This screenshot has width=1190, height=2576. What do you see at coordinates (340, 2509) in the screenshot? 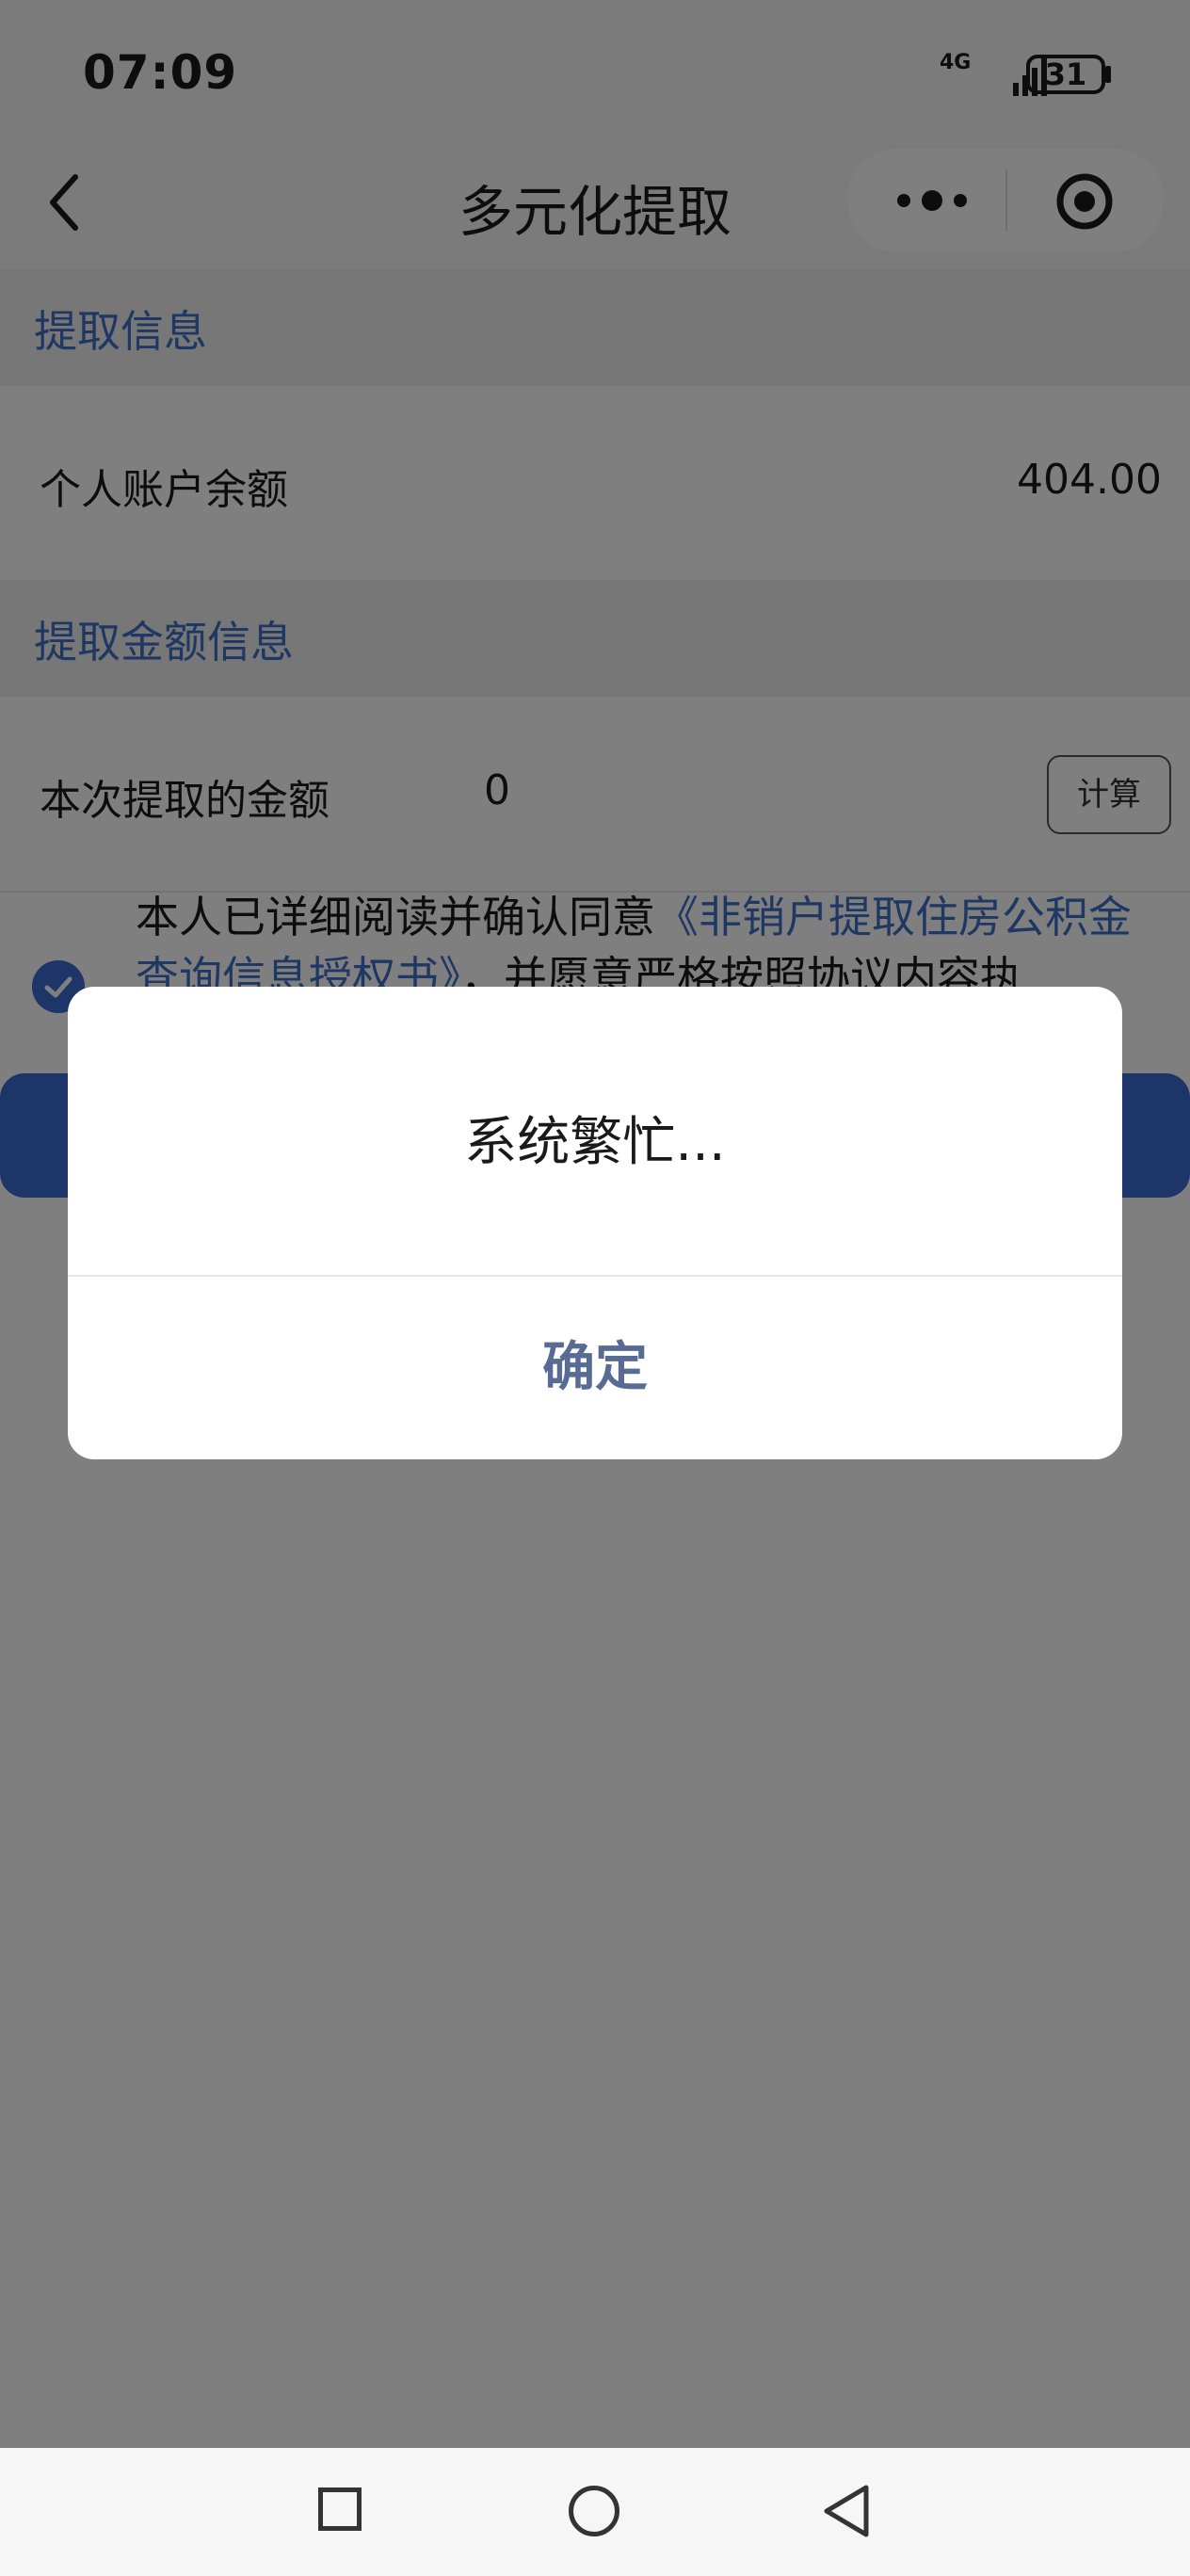
I see `square-icon` at bounding box center [340, 2509].